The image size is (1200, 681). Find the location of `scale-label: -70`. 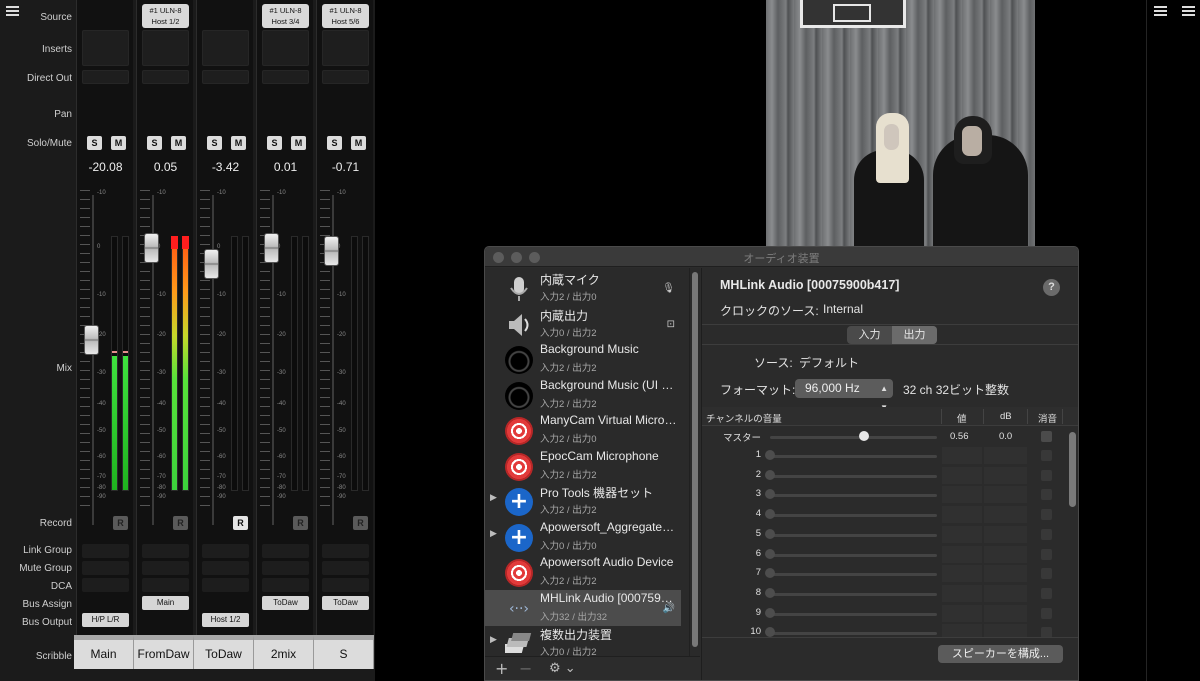

scale-label: -70 is located at coordinates (161, 477).